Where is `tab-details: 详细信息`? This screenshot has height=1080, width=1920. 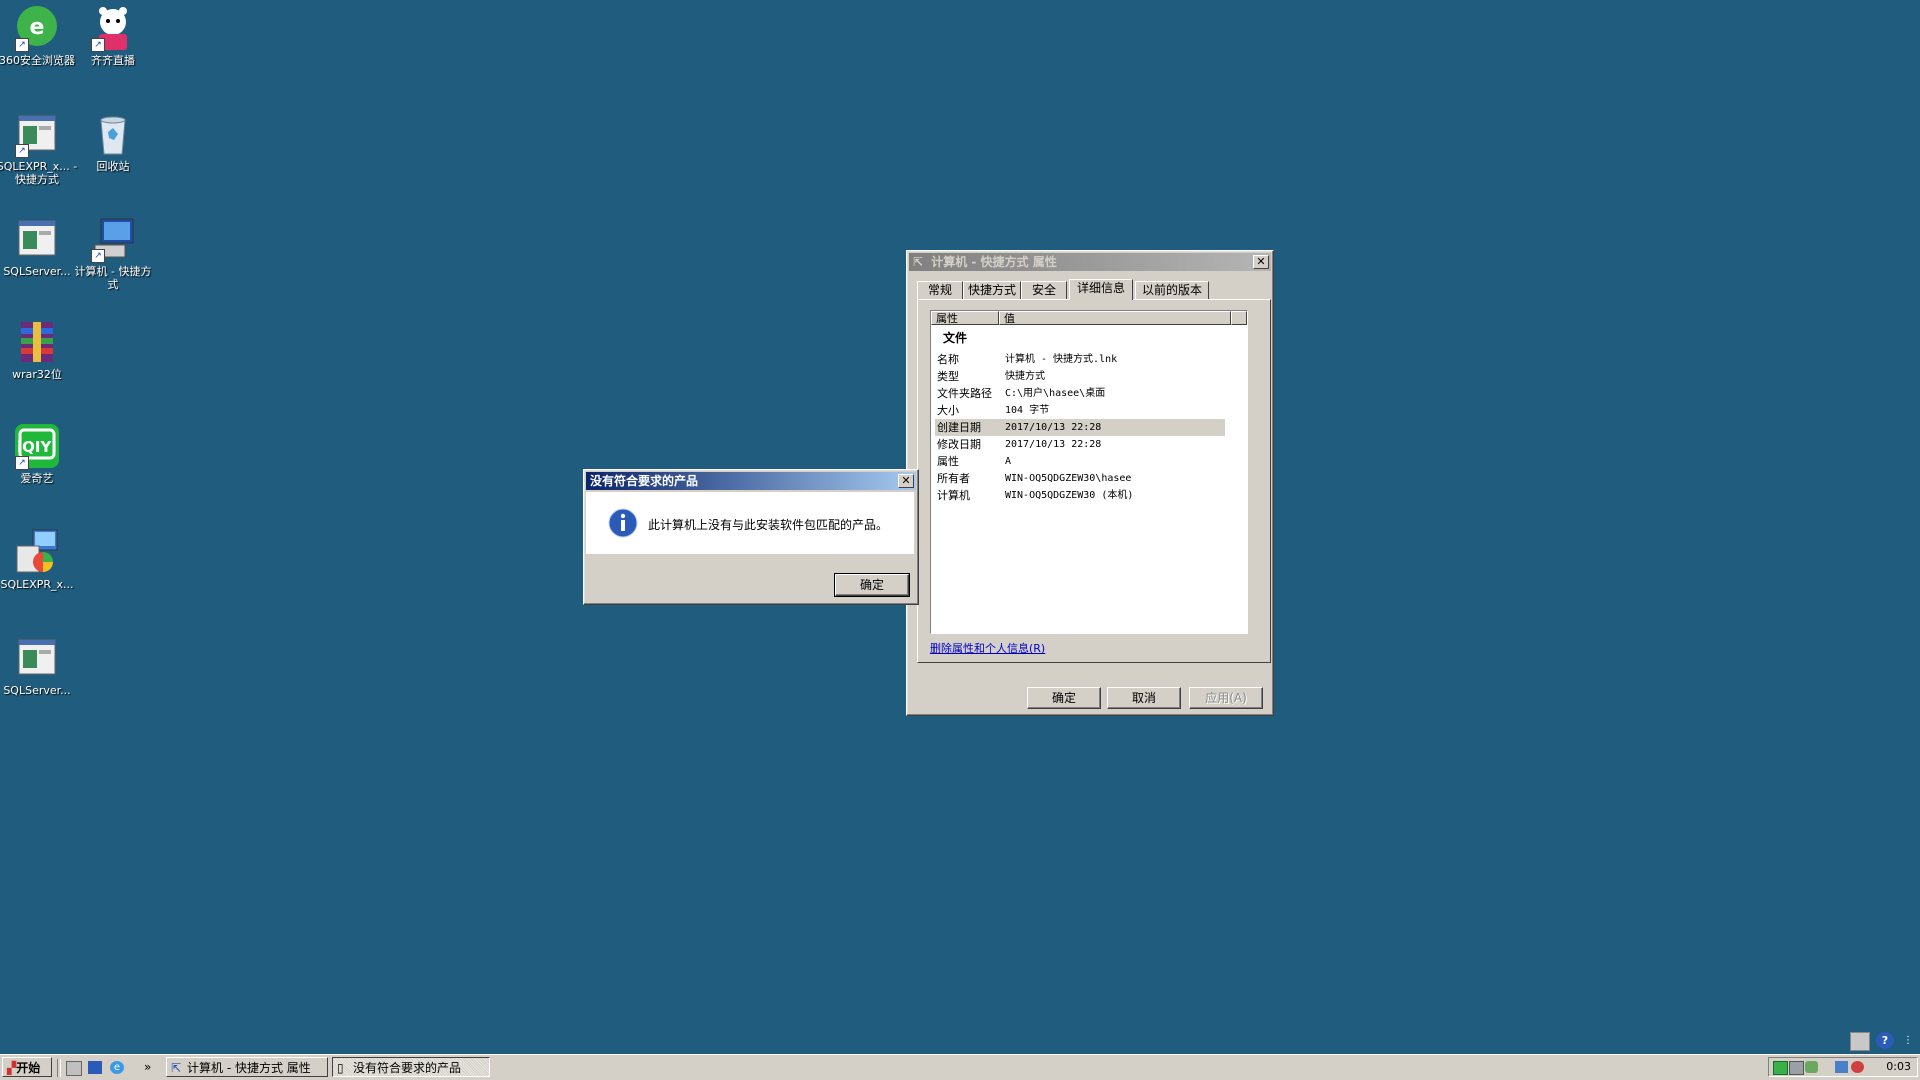 tab-details: 详细信息 is located at coordinates (1101, 289).